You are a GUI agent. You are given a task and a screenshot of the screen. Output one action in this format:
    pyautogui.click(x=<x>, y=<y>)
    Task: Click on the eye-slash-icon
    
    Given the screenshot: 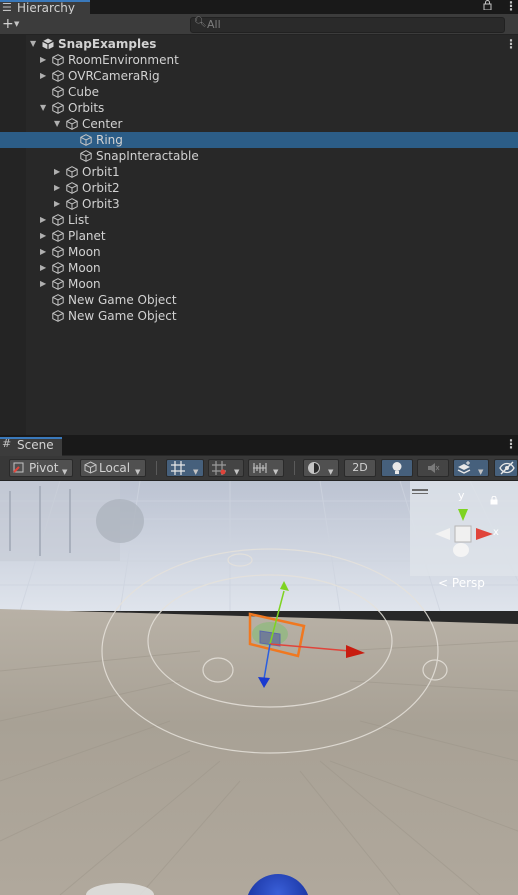 What is the action you would take?
    pyautogui.click(x=507, y=470)
    